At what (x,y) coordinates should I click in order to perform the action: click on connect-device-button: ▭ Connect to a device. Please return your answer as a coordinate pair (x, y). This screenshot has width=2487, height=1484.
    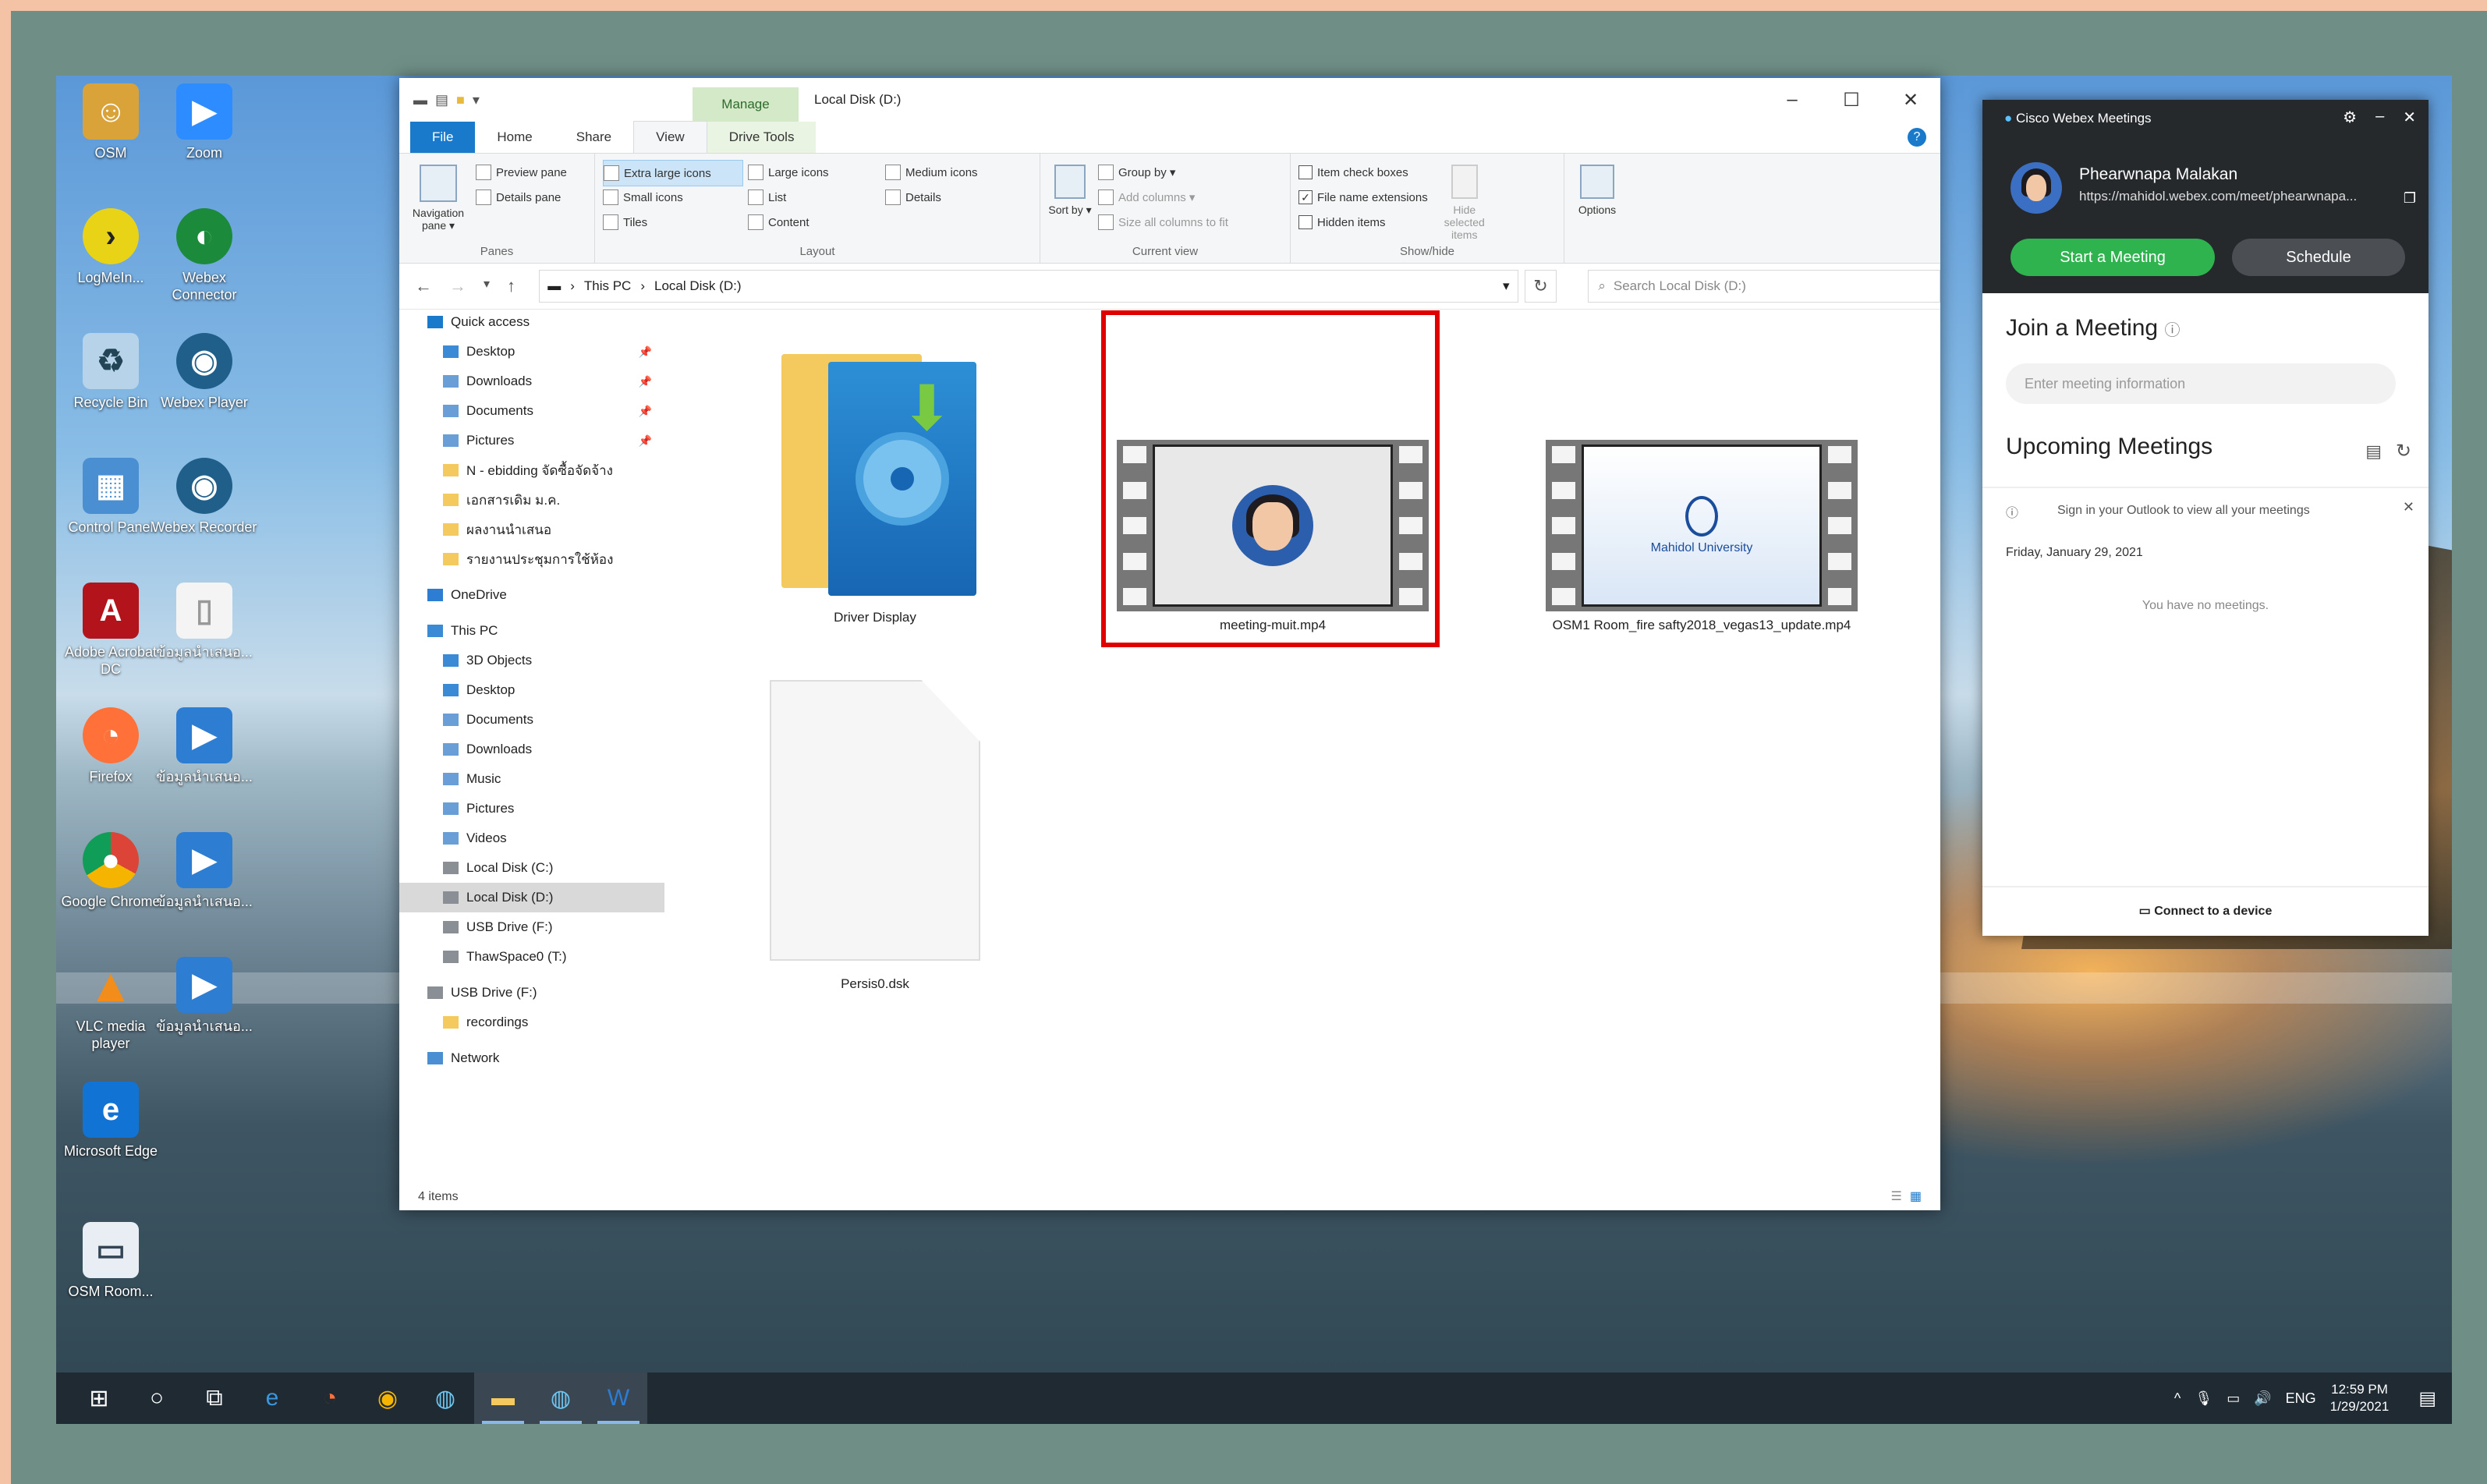
    Looking at the image, I should click on (2205, 911).